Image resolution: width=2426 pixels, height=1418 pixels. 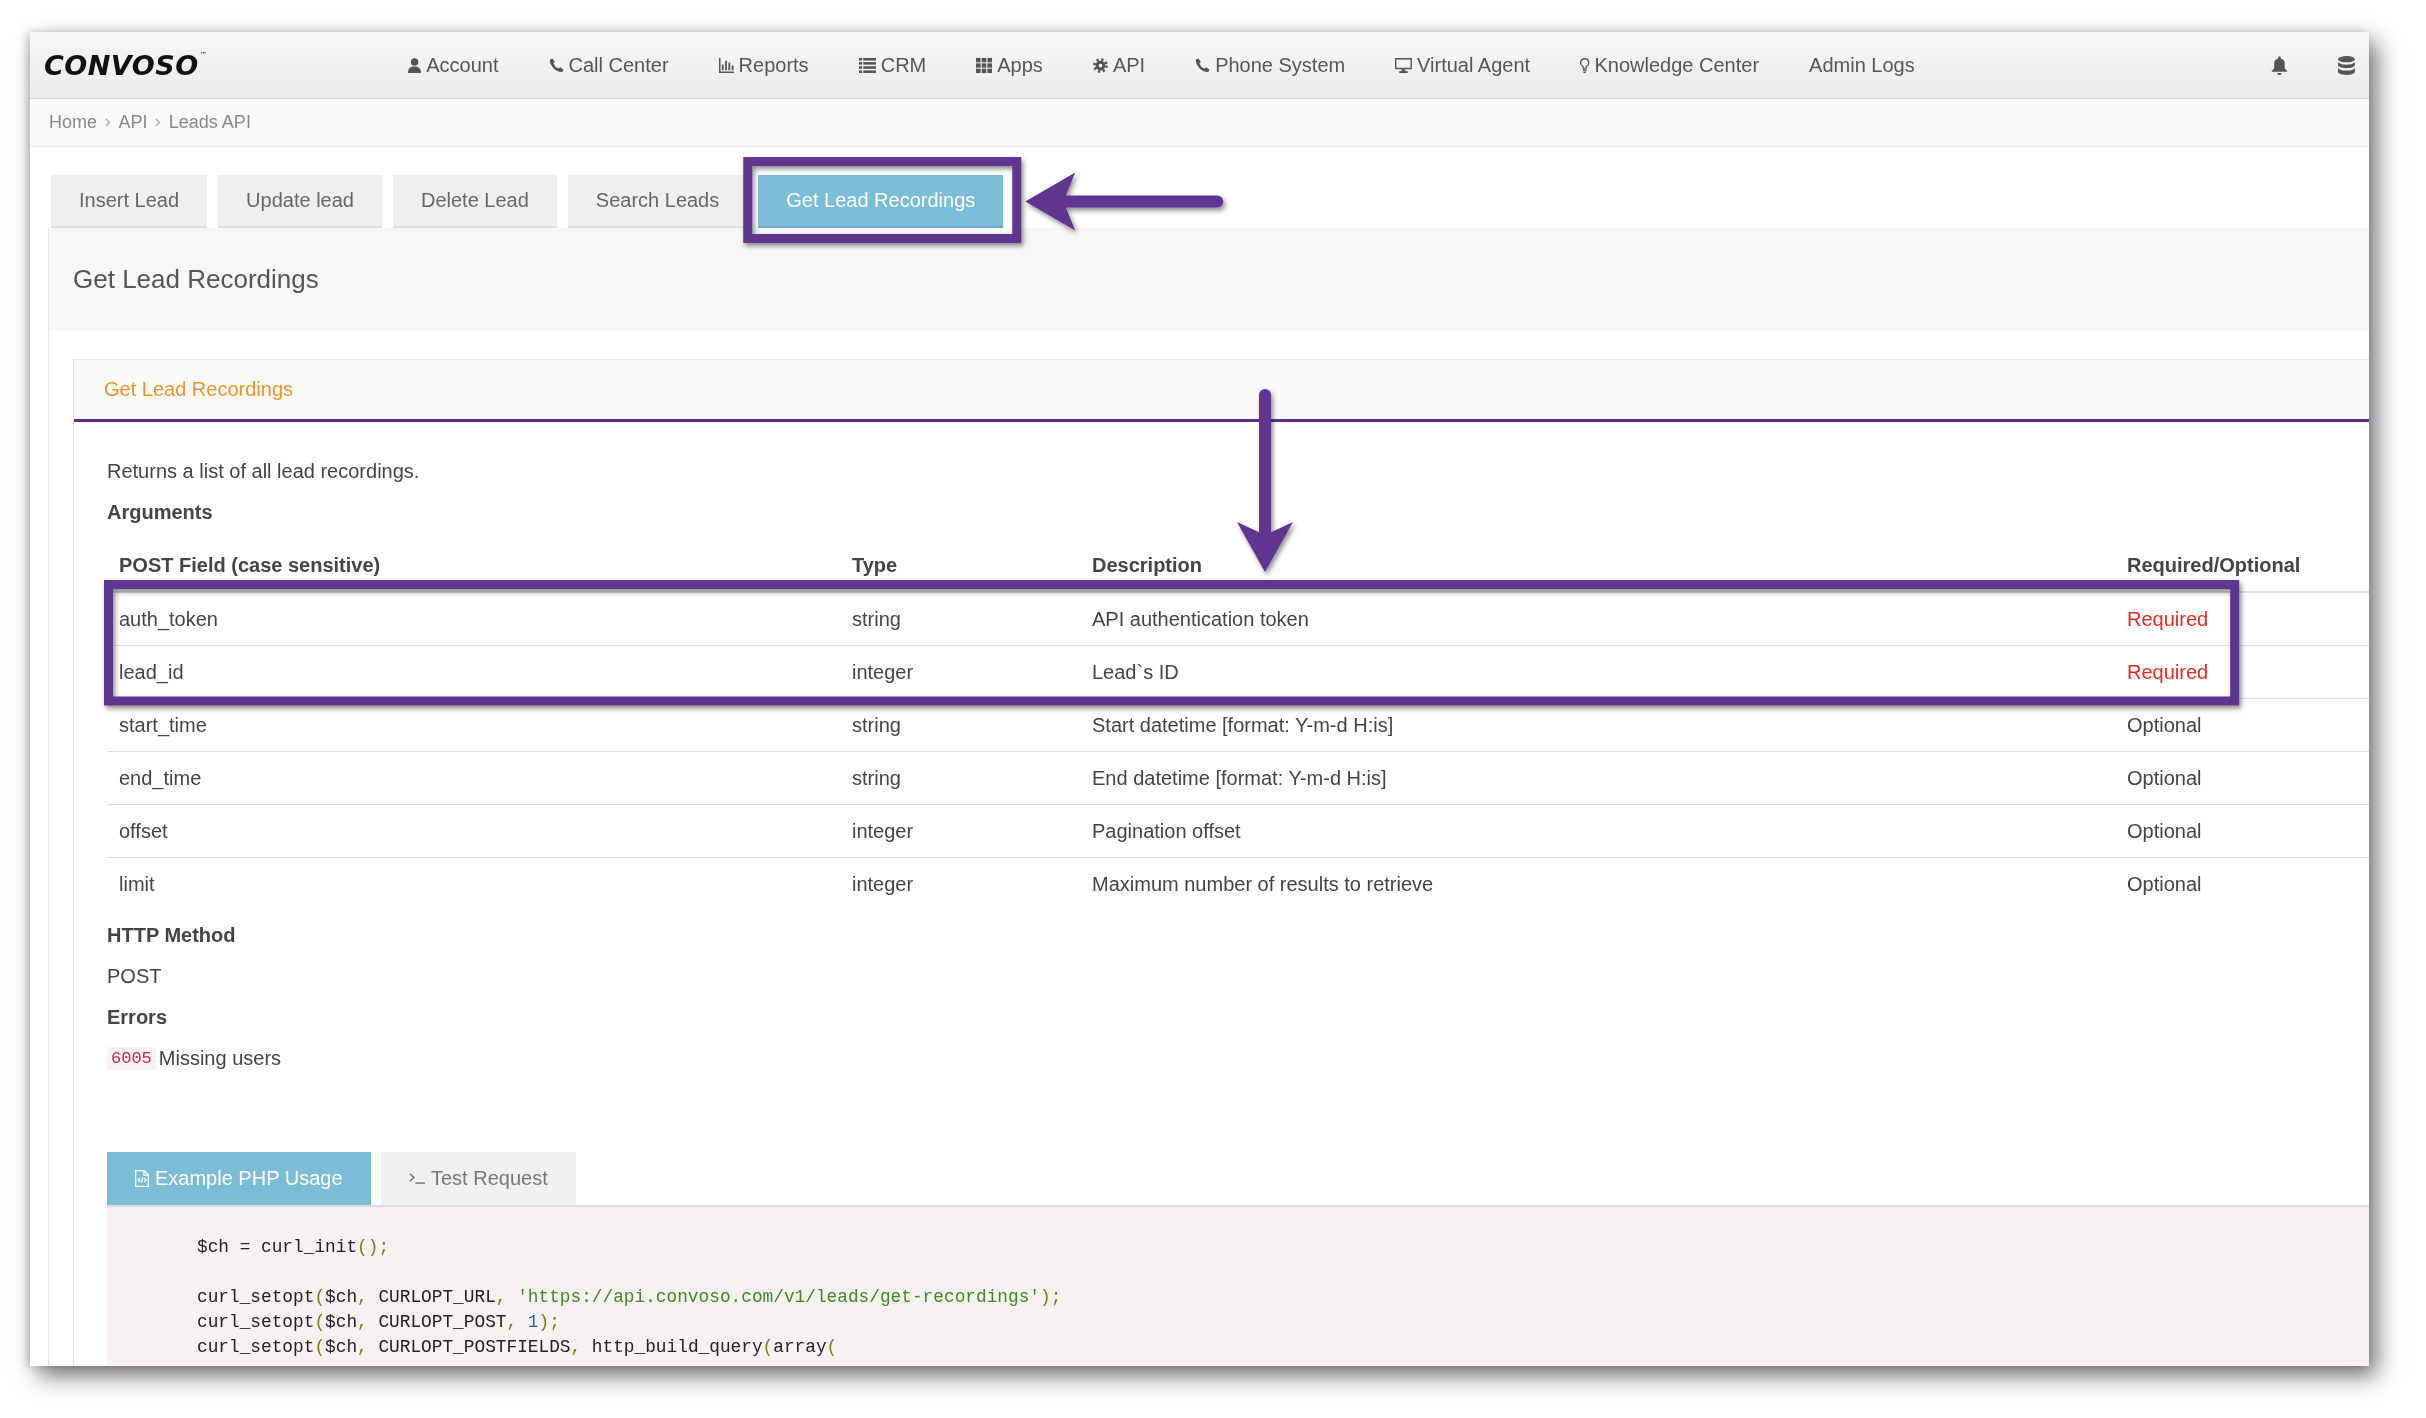 What do you see at coordinates (474, 201) in the screenshot?
I see `tab: Delete Lead` at bounding box center [474, 201].